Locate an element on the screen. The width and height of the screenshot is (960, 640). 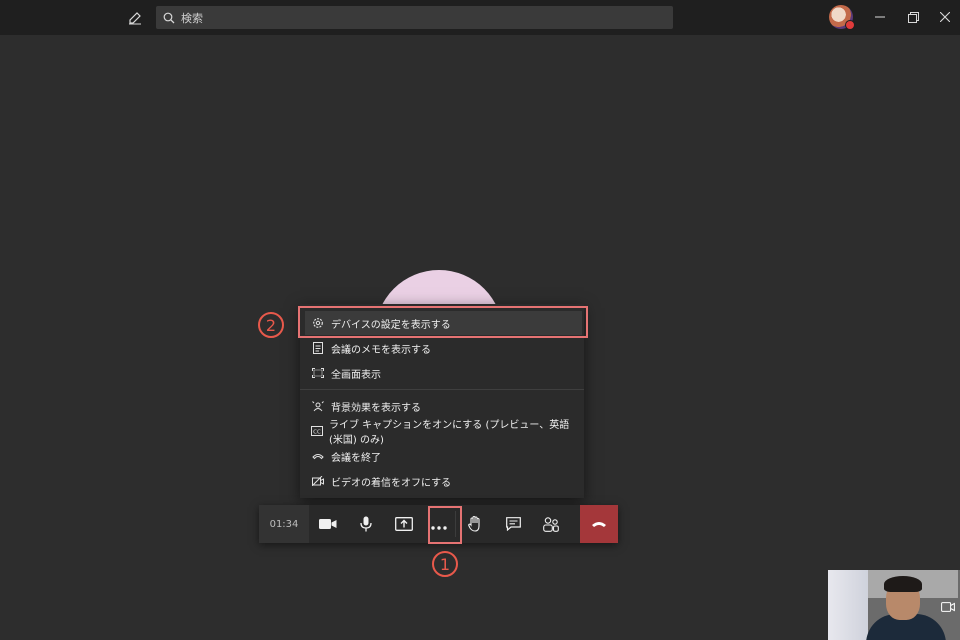
background-effects-icon is located at coordinates (318, 406).